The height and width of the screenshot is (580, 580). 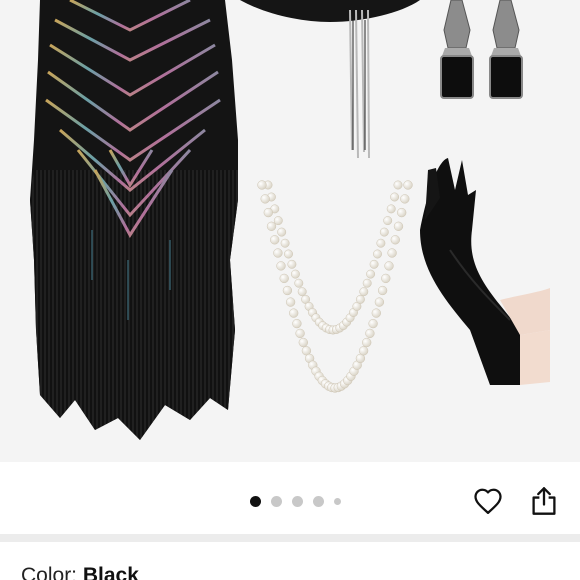 I want to click on heart-icon, so click(x=488, y=501).